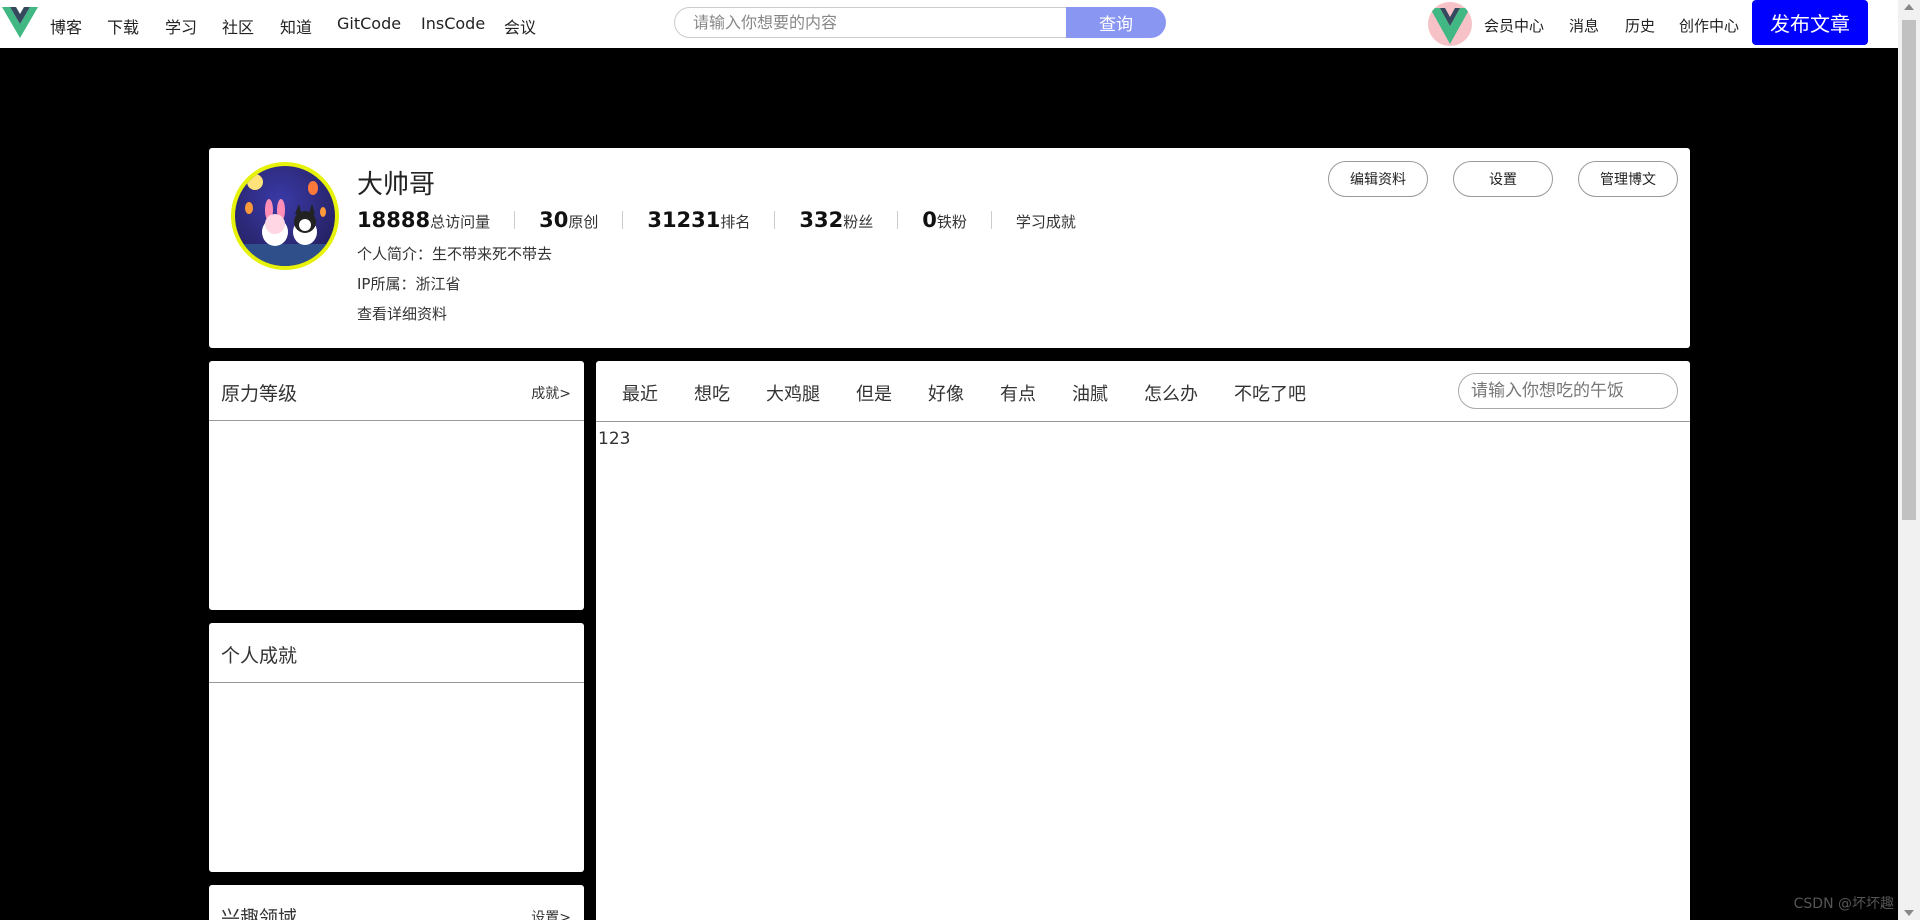 This screenshot has width=1920, height=920. What do you see at coordinates (402, 313) in the screenshot?
I see `view-details-link: 查看详细资料` at bounding box center [402, 313].